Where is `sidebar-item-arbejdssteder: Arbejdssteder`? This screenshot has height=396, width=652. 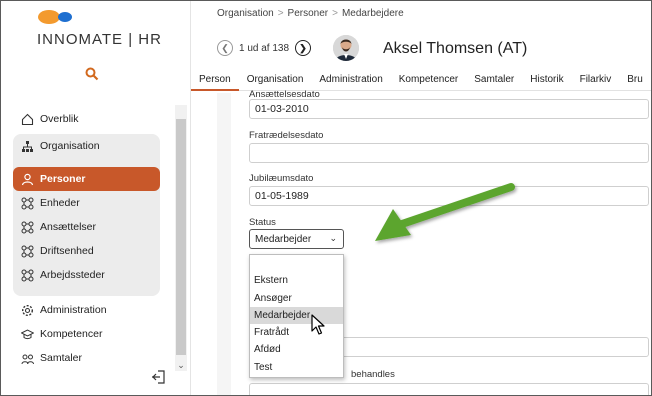
sidebar-item-arbejdssteder: Arbejdssteder is located at coordinates (86, 275).